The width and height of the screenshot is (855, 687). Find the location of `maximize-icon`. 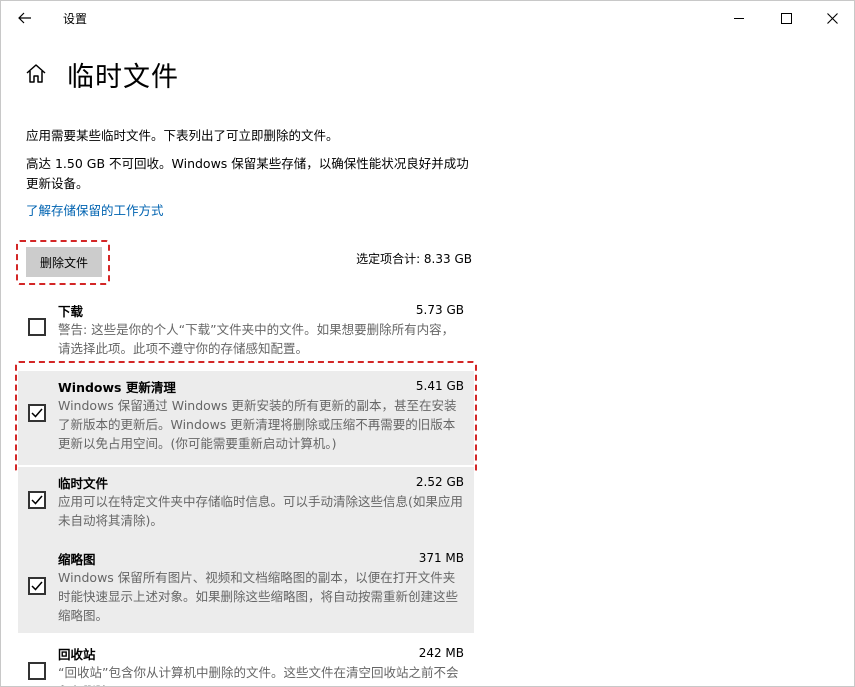

maximize-icon is located at coordinates (786, 18).